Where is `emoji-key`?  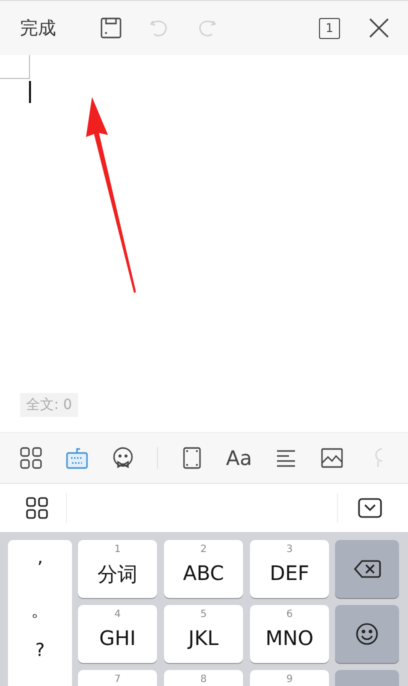 emoji-key is located at coordinates (367, 634).